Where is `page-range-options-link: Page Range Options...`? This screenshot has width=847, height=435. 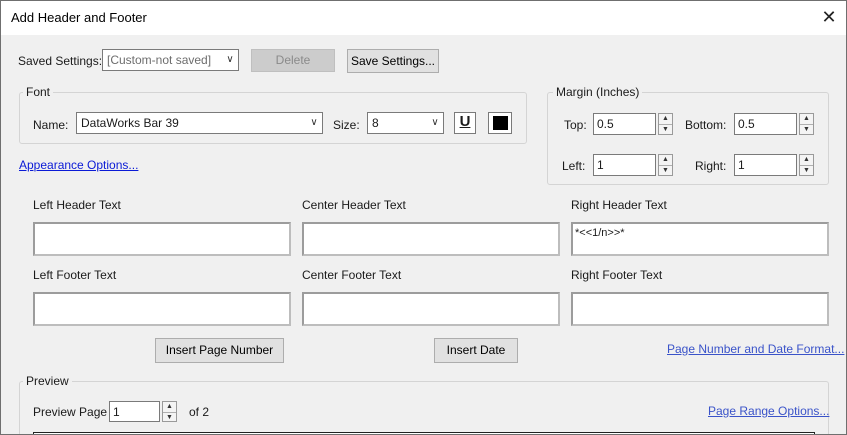
page-range-options-link: Page Range Options... is located at coordinates (768, 411).